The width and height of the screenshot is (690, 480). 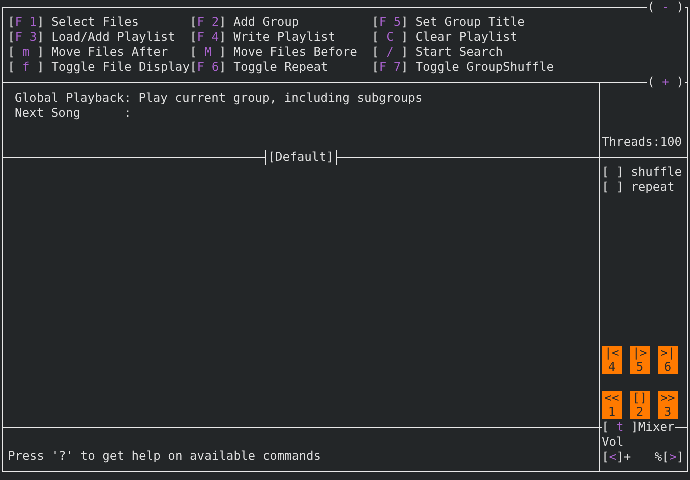 I want to click on transport-button: [] 2, so click(x=640, y=405).